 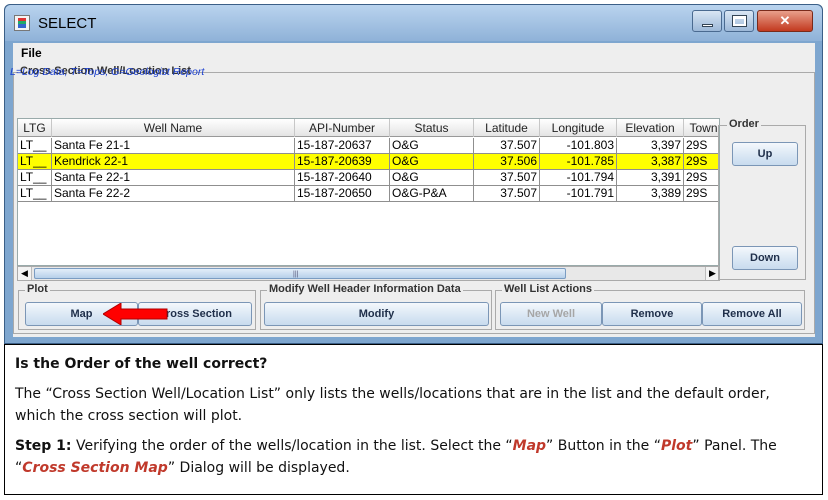 I want to click on title-bar: SELECT ✕, so click(x=413, y=23).